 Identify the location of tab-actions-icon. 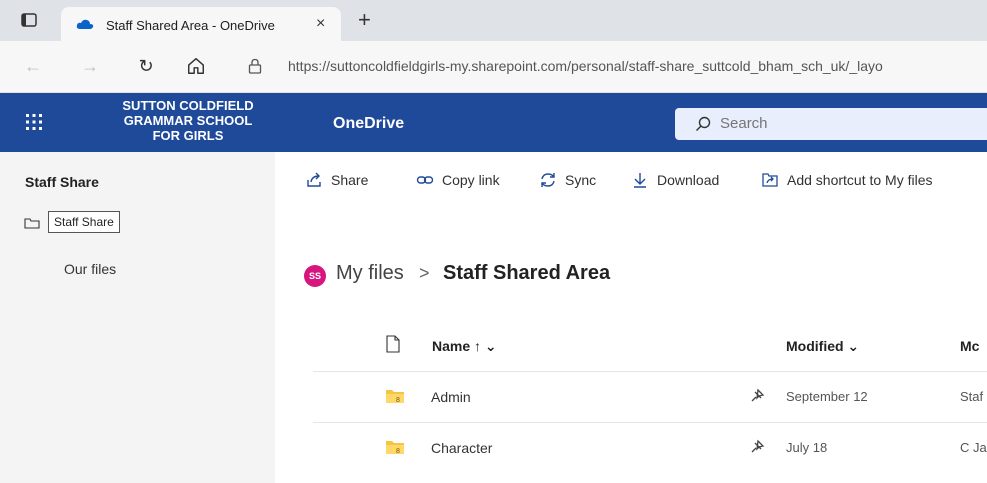
(29, 20).